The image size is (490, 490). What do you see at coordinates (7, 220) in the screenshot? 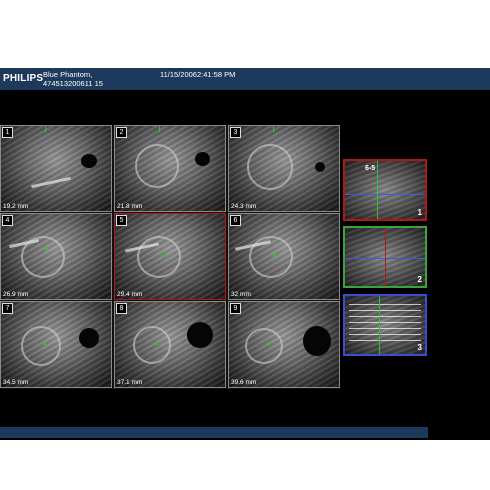
I see `slice-number: 4` at bounding box center [7, 220].